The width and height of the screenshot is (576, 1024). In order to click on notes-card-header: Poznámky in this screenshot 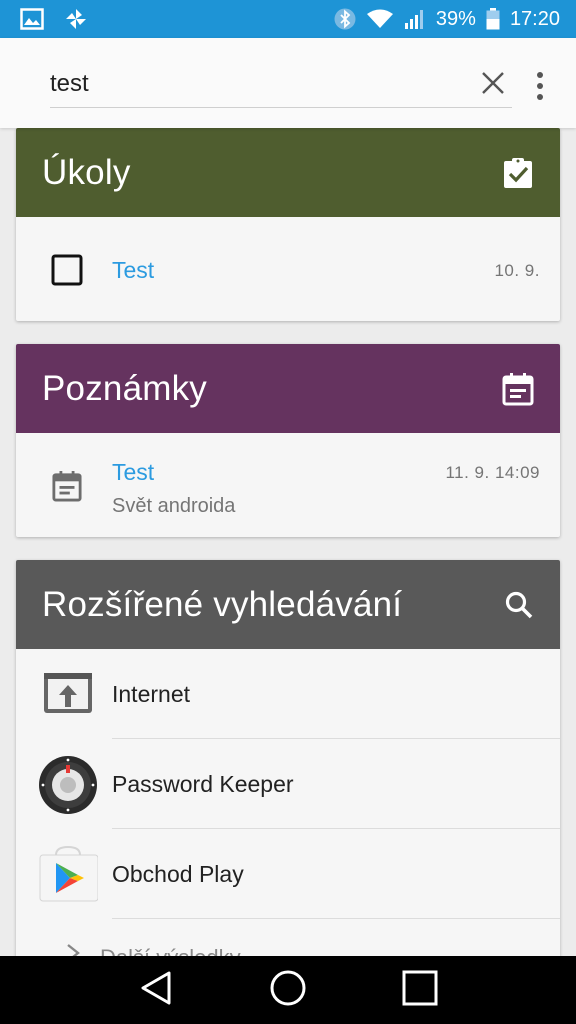, I will do `click(288, 388)`.